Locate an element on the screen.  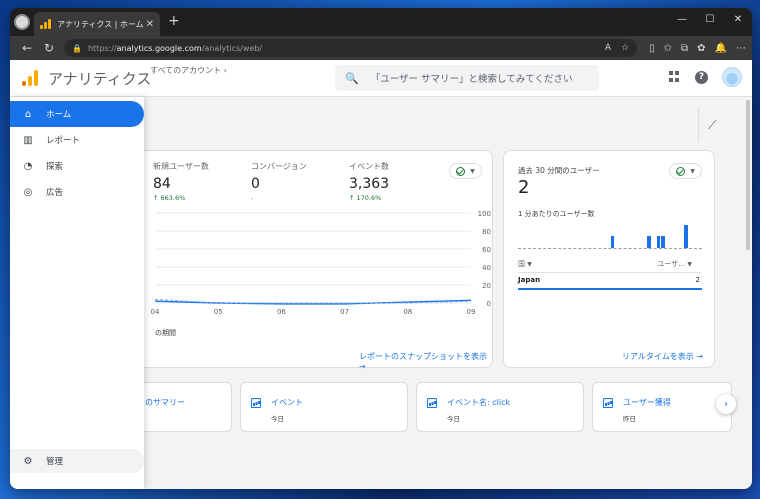
reports-icon: ▥ is located at coordinates (28, 140).